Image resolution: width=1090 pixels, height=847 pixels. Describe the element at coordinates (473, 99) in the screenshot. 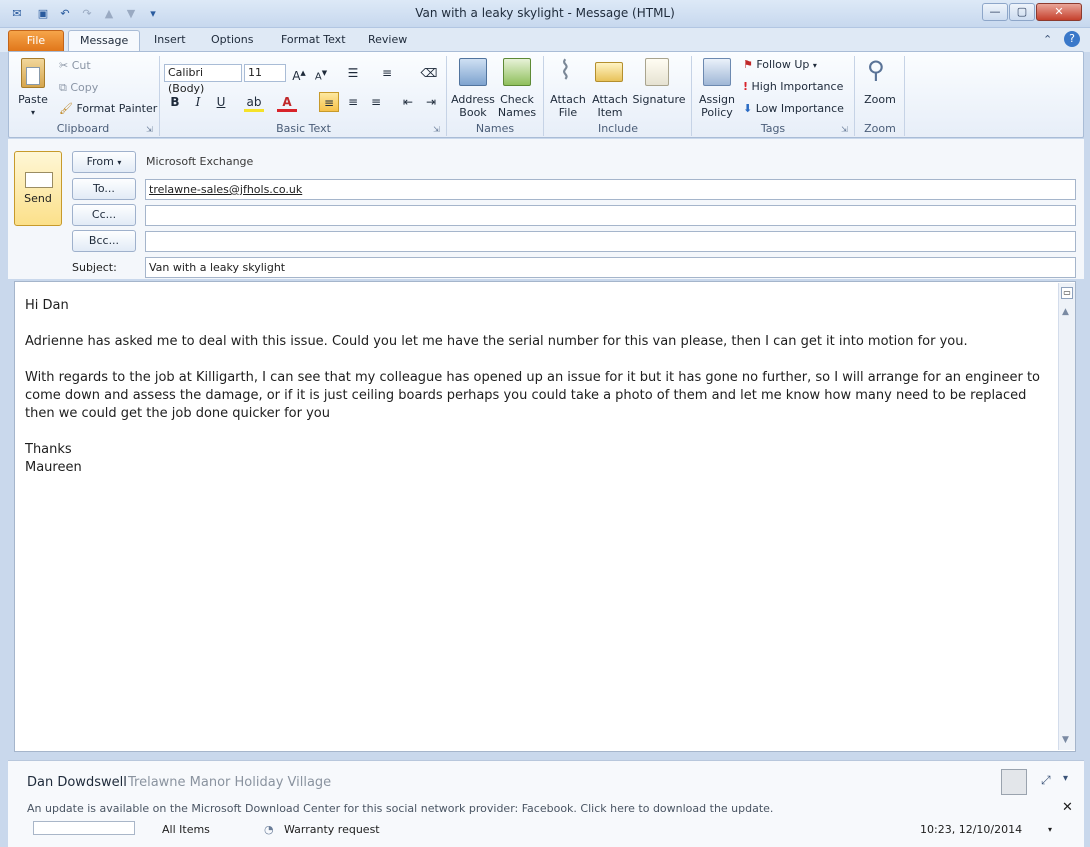

I see `address-book-label-1: Address` at that location.